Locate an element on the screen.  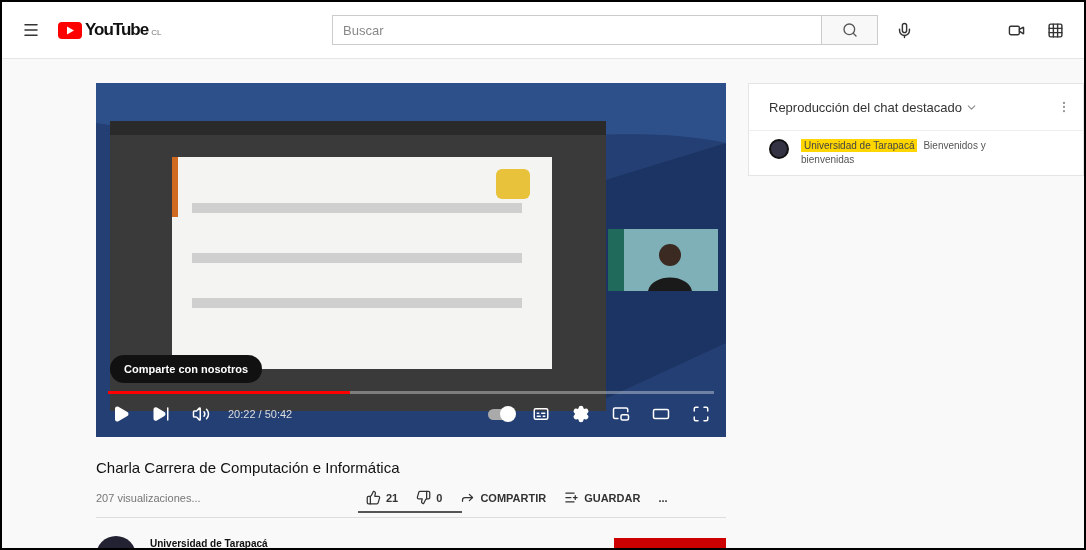
search-button is located at coordinates (850, 30).